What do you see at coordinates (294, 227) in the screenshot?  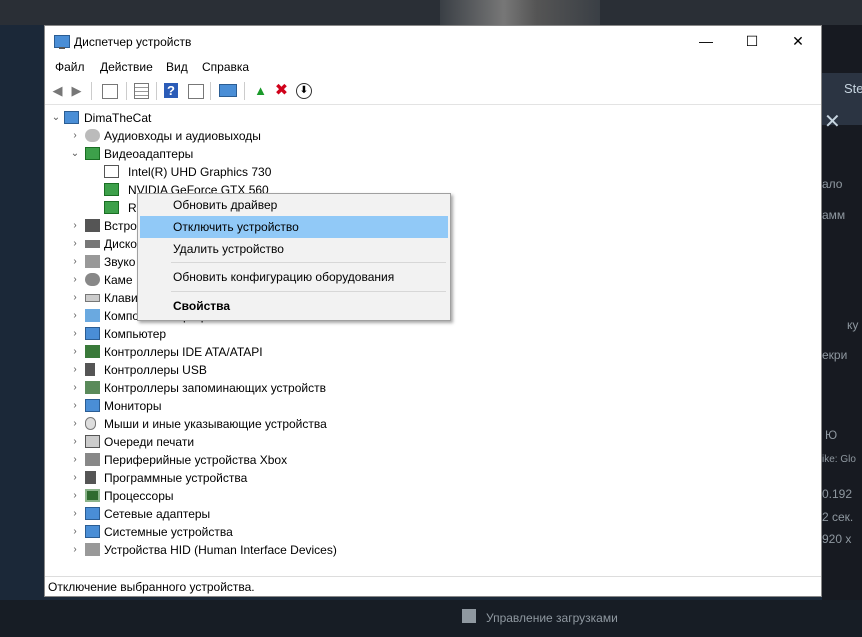 I see `menu-item-disable-device: Отключить устройство` at bounding box center [294, 227].